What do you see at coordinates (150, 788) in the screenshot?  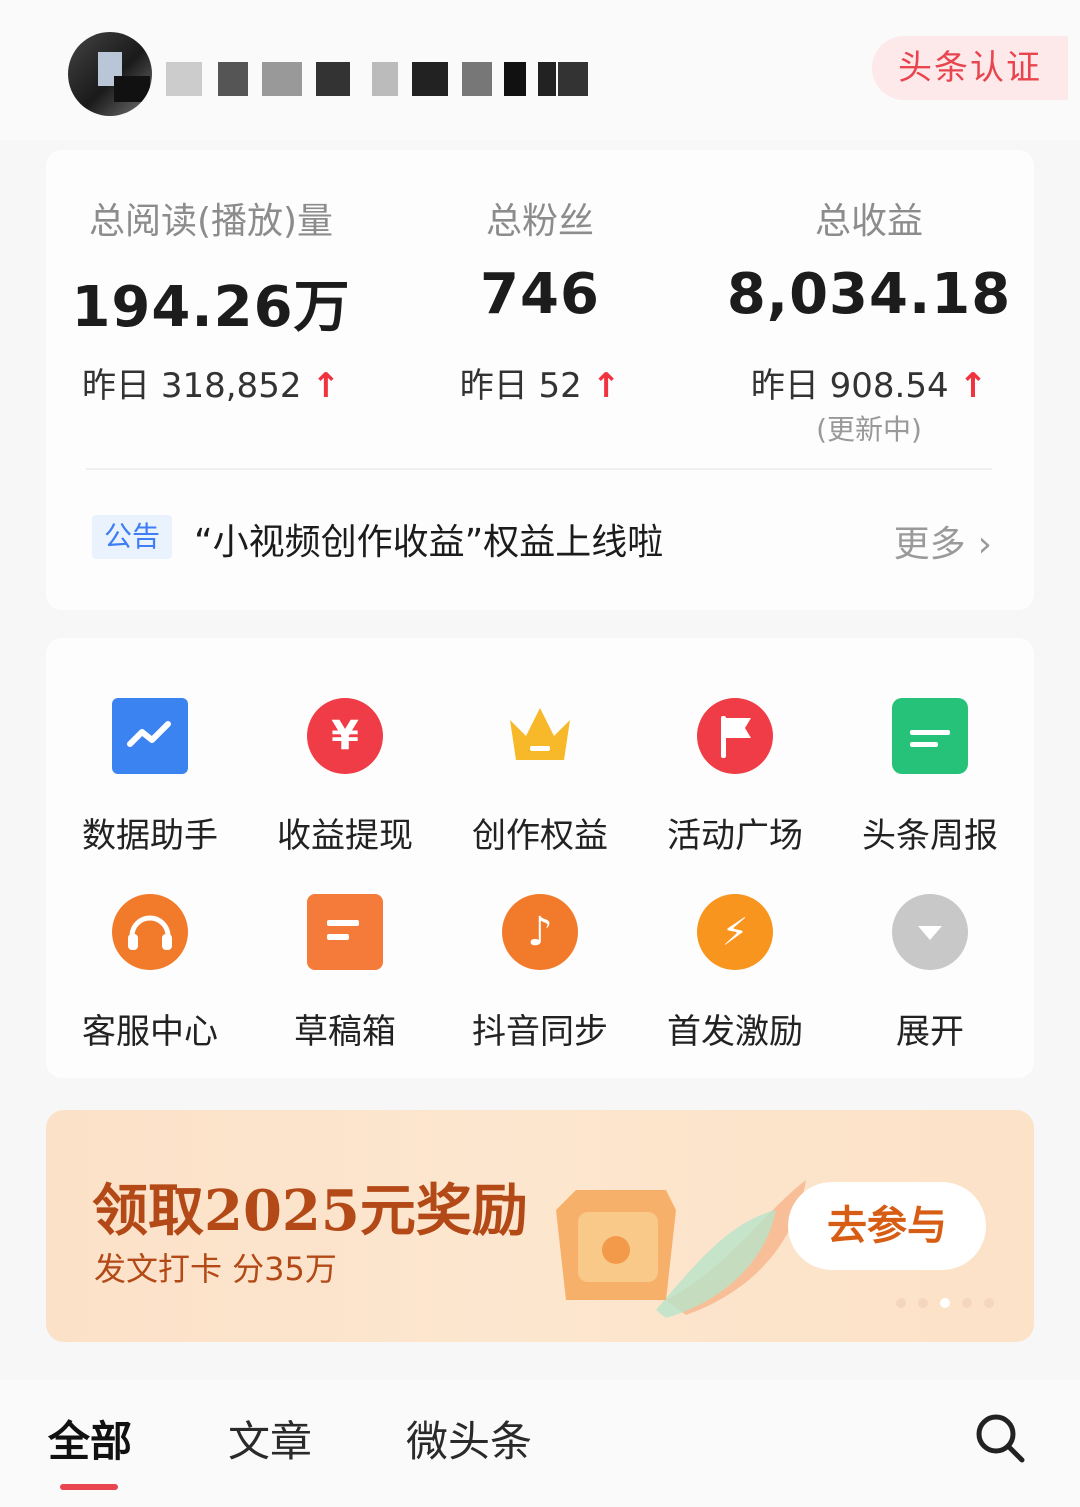 I see `tool-data-assistant: 数据助手` at bounding box center [150, 788].